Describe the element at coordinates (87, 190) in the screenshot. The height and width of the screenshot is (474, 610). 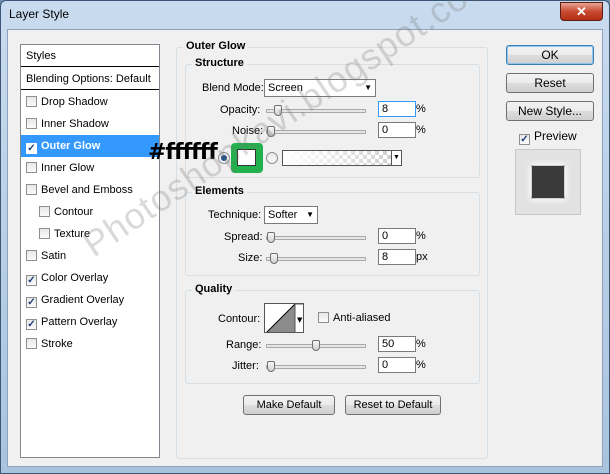
I see `style-item-label: Bevel and Emboss` at that location.